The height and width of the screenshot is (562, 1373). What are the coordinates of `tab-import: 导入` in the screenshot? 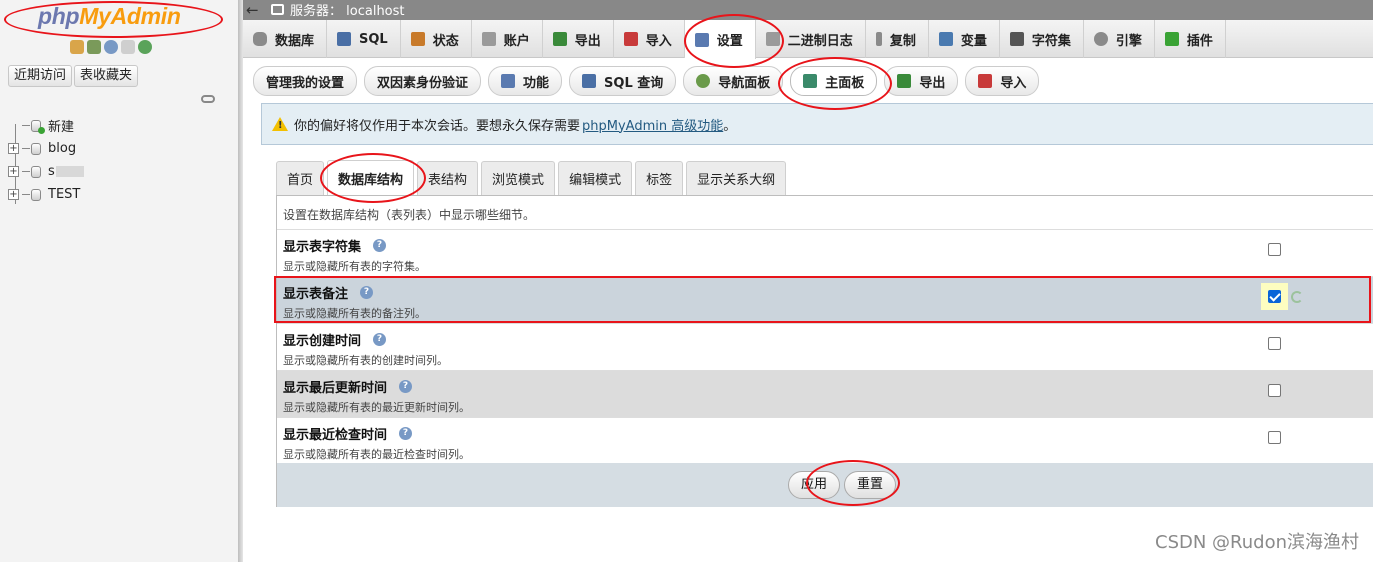 It's located at (649, 39).